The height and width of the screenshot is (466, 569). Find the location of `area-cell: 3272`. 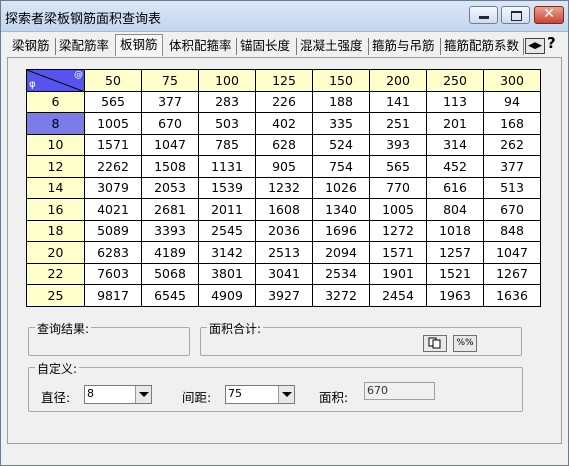

area-cell: 3272 is located at coordinates (341, 295).